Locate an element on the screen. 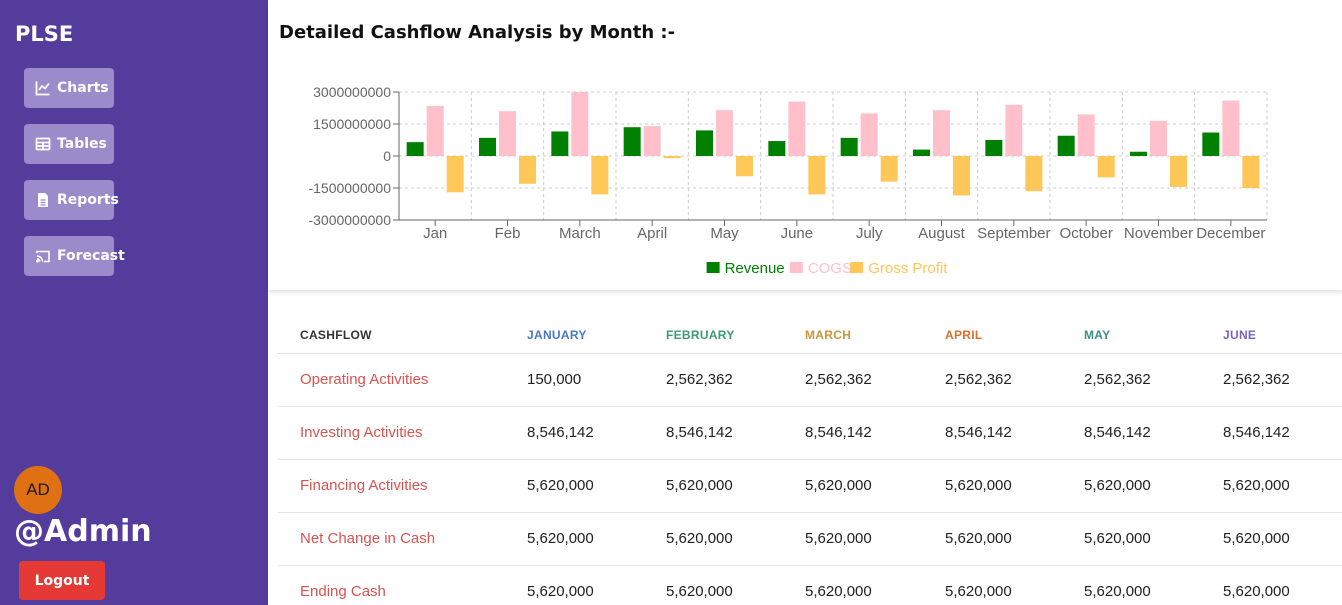 Image resolution: width=1342 pixels, height=605 pixels. x-tick-label: September is located at coordinates (1013, 233).